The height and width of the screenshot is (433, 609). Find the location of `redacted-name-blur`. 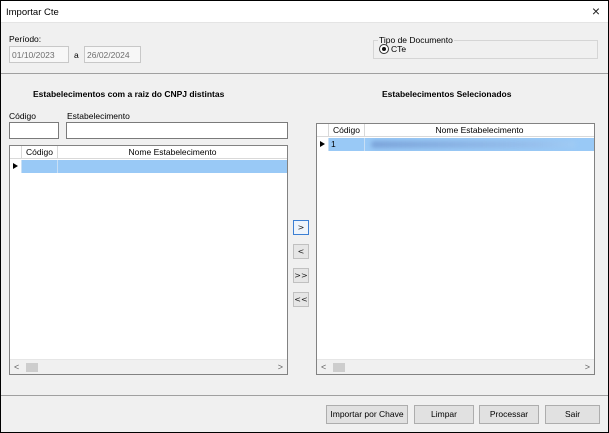

redacted-name-blur is located at coordinates (473, 144).